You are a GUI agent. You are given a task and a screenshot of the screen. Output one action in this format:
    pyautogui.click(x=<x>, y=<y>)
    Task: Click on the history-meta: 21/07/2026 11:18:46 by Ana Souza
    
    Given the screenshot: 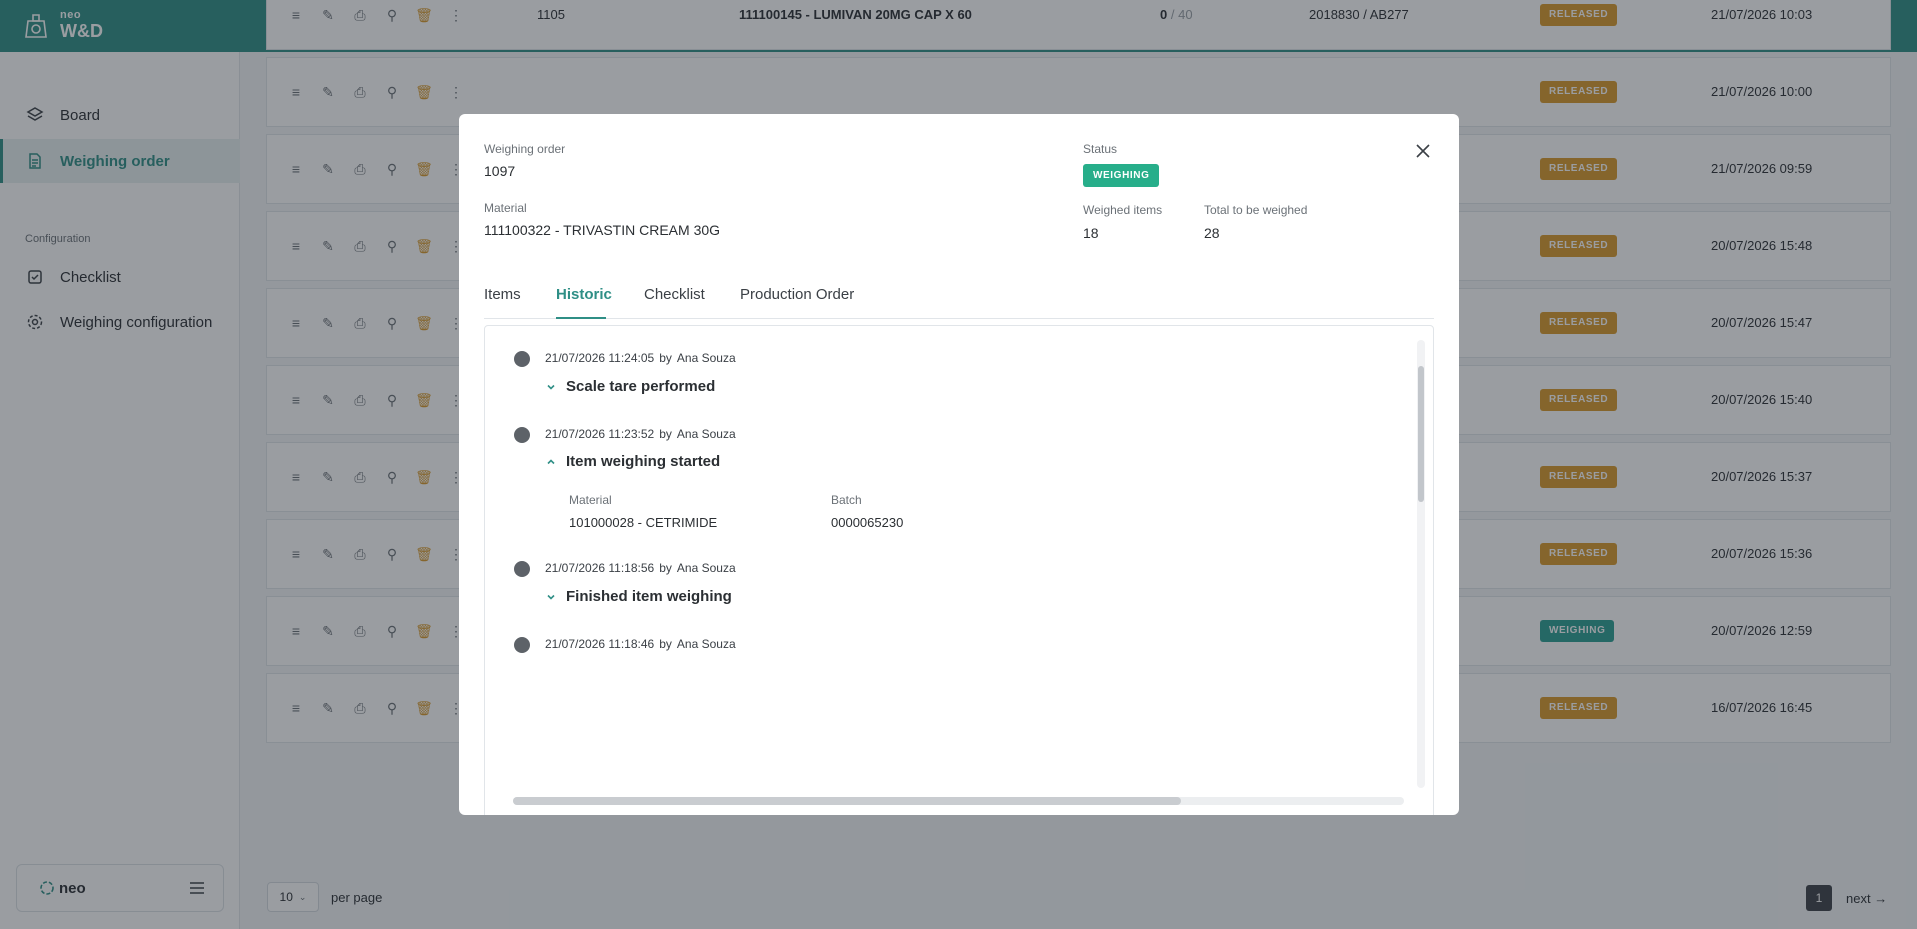 What is the action you would take?
    pyautogui.click(x=640, y=644)
    